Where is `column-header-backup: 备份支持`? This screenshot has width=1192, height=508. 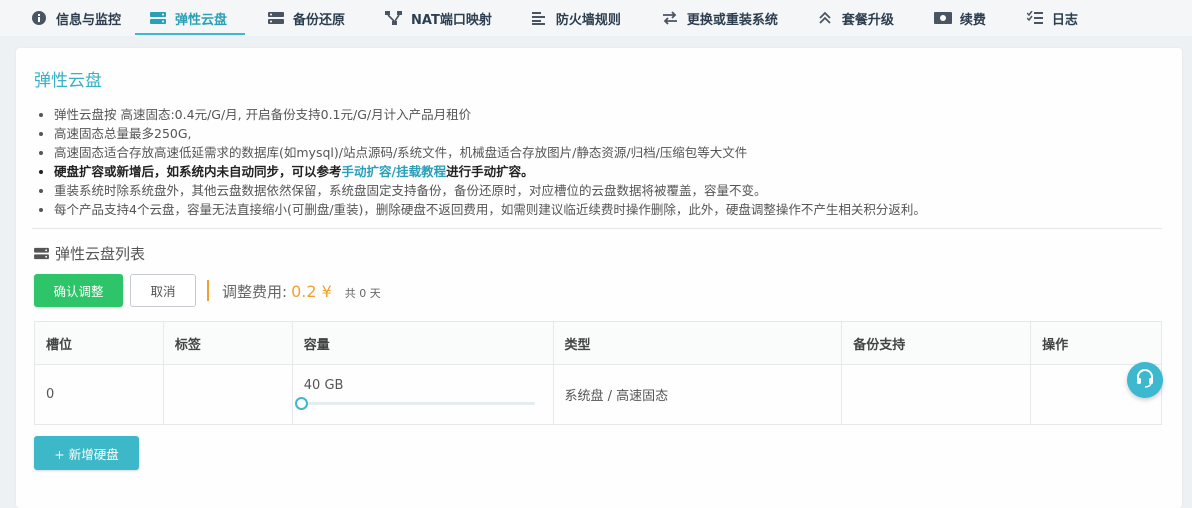 column-header-backup: 备份支持 is located at coordinates (936, 343).